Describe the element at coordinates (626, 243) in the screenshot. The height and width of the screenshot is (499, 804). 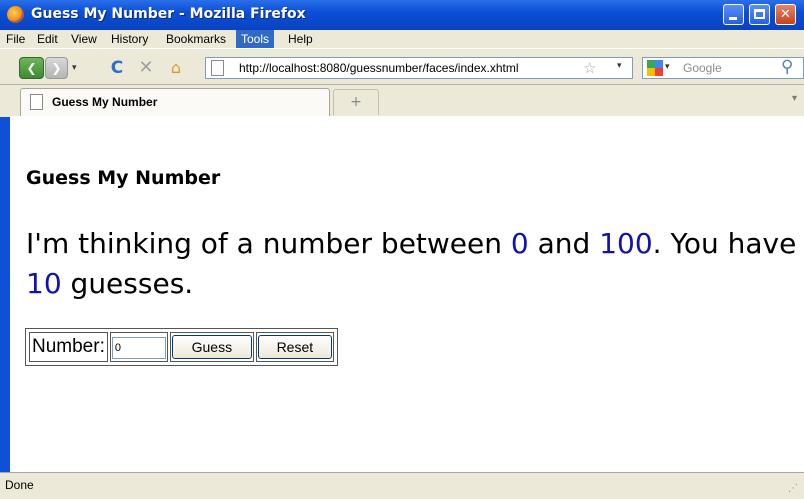
I see `max-number: 100` at that location.